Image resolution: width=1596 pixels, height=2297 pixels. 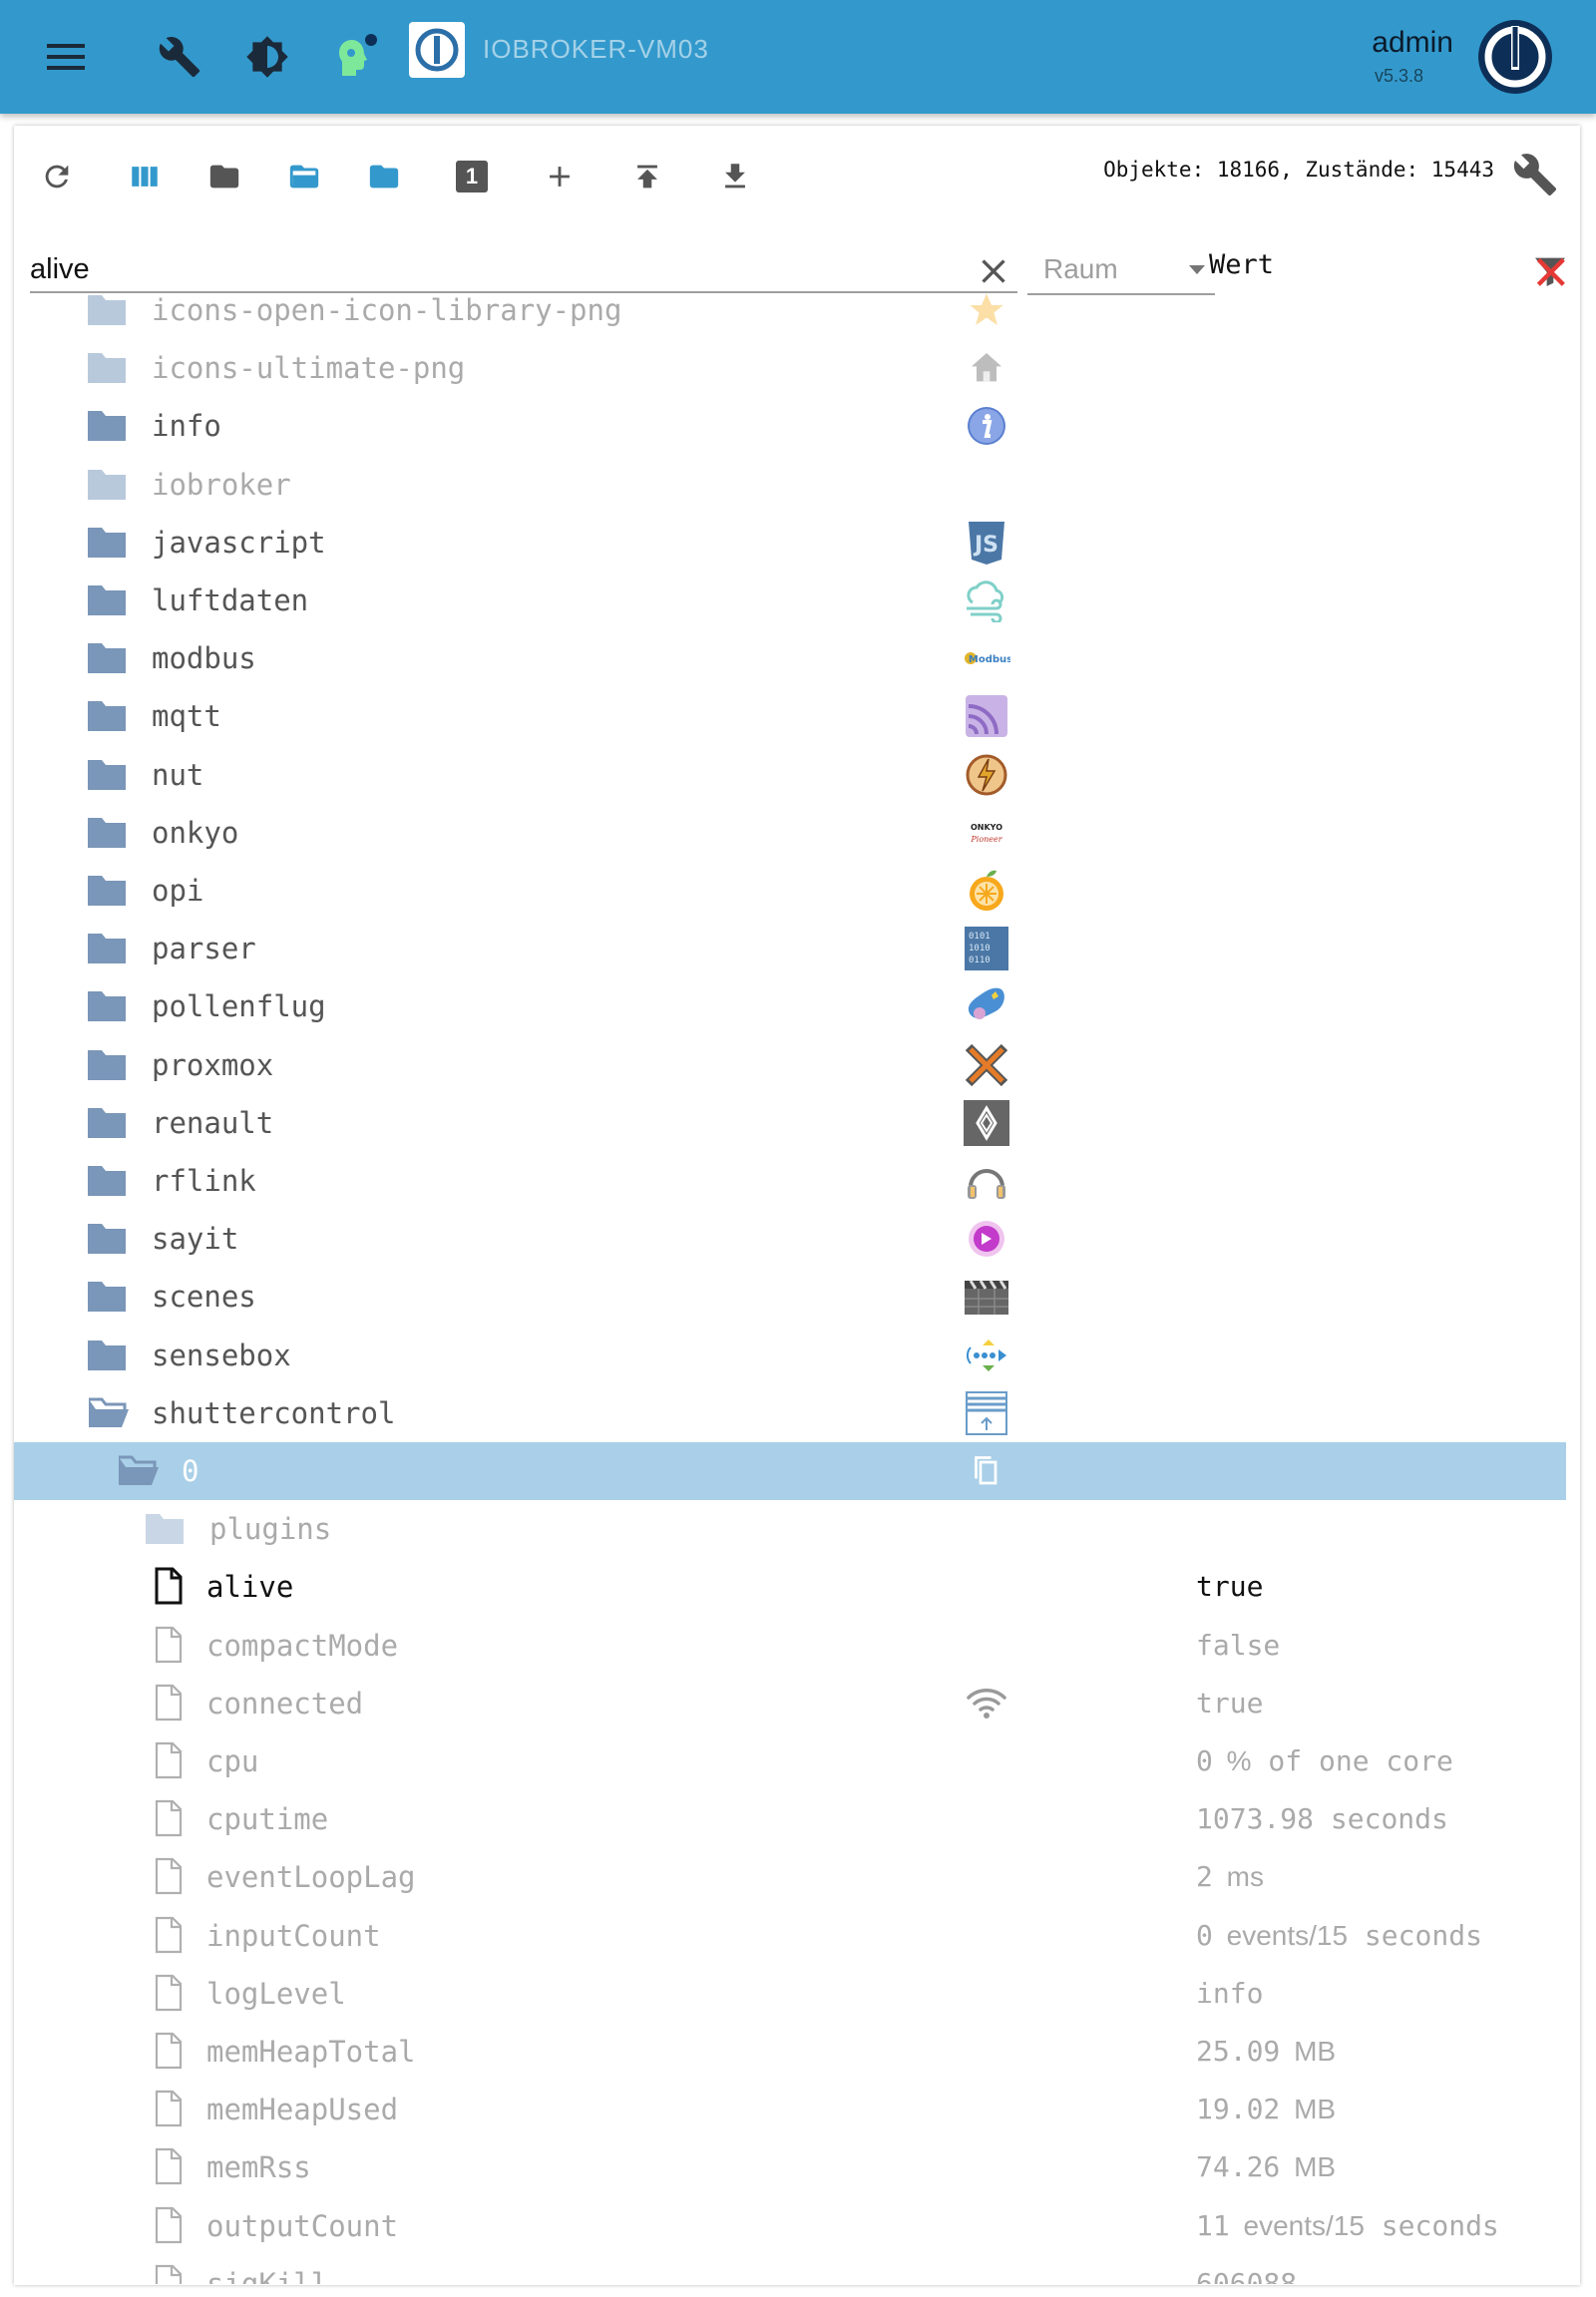 What do you see at coordinates (267, 57) in the screenshot?
I see `brightness-icon` at bounding box center [267, 57].